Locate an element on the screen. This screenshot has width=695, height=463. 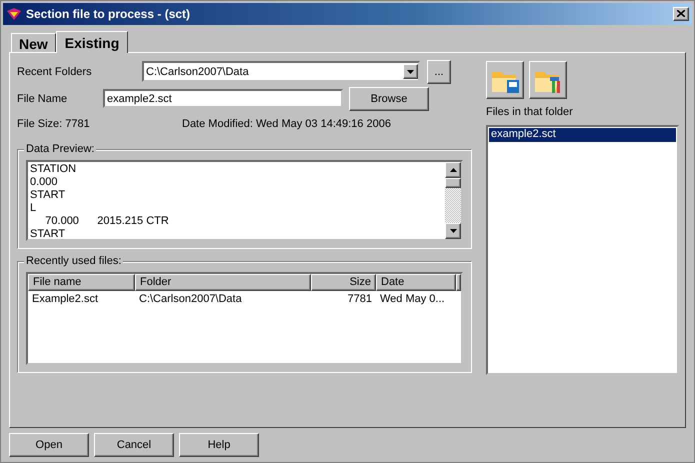
field-label: File Name is located at coordinates (42, 98).